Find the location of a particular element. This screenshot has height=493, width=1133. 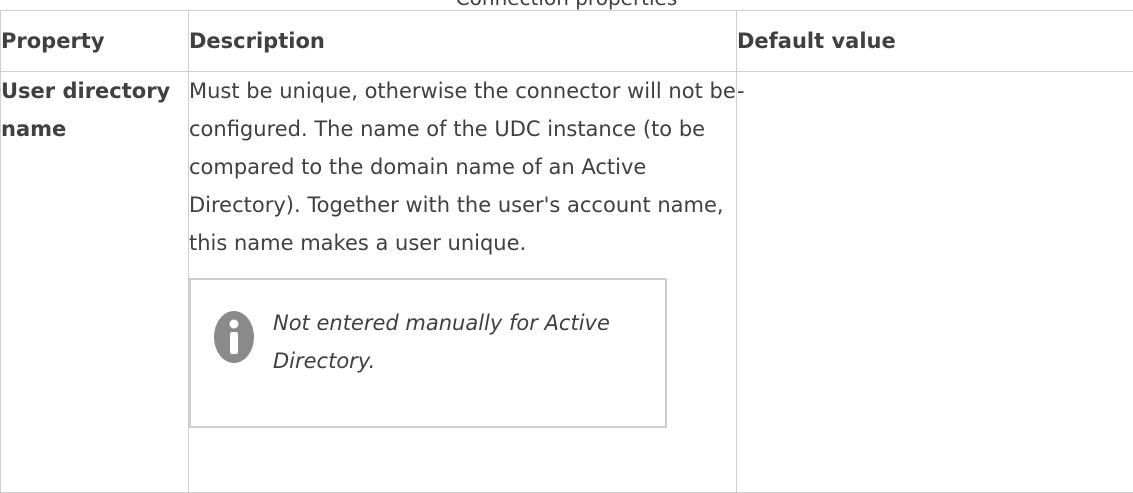

table-header-row: Property Description Default value is located at coordinates (567, 41).